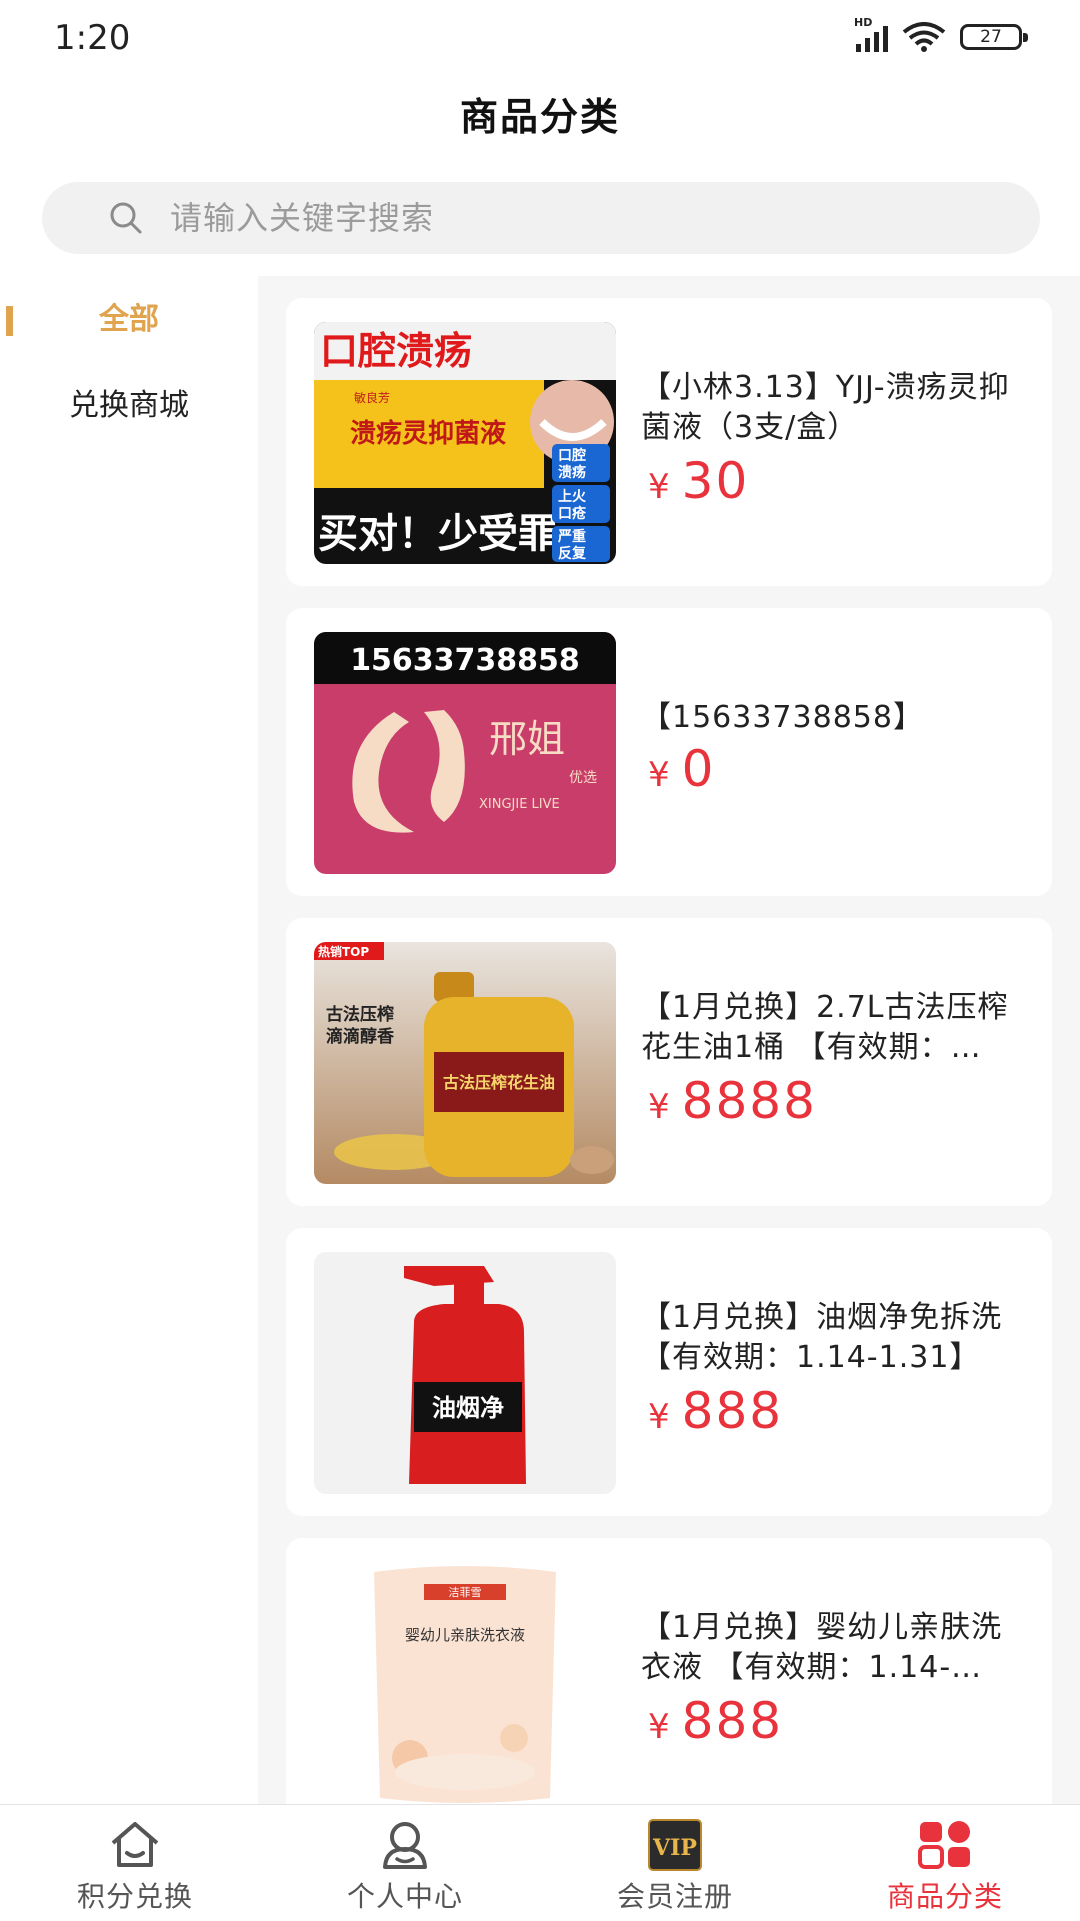  I want to click on svg-text: VIP, so click(674, 1848).